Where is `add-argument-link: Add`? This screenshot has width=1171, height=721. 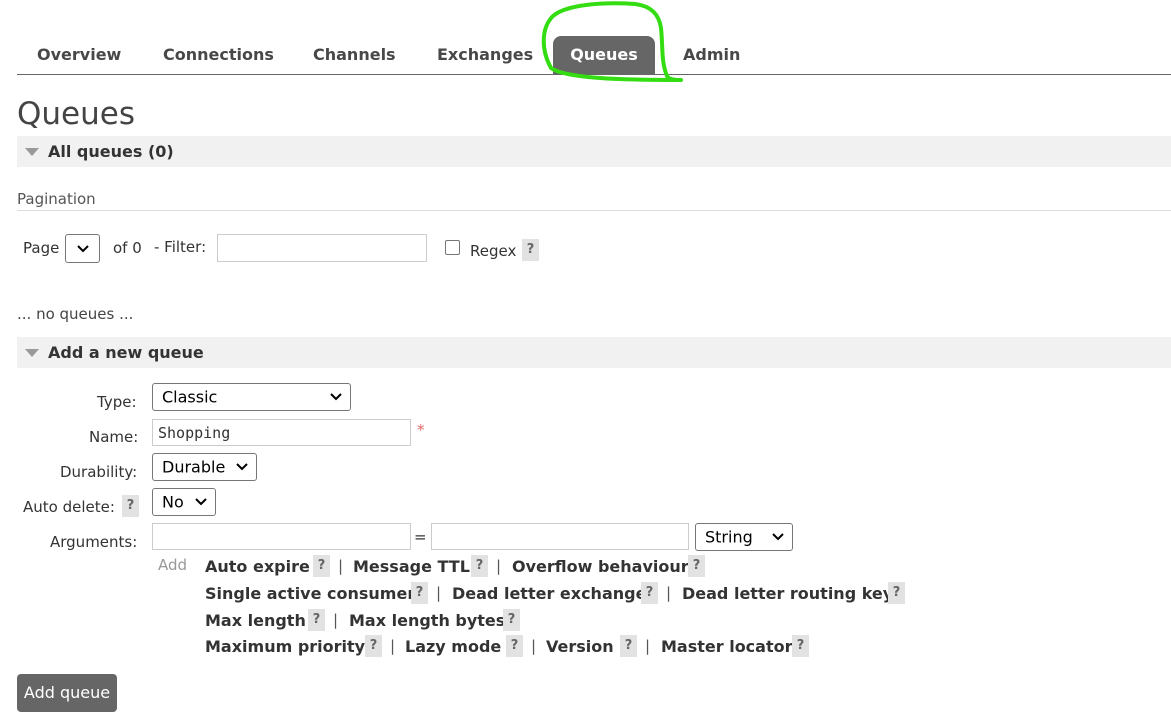 add-argument-link: Add is located at coordinates (172, 565).